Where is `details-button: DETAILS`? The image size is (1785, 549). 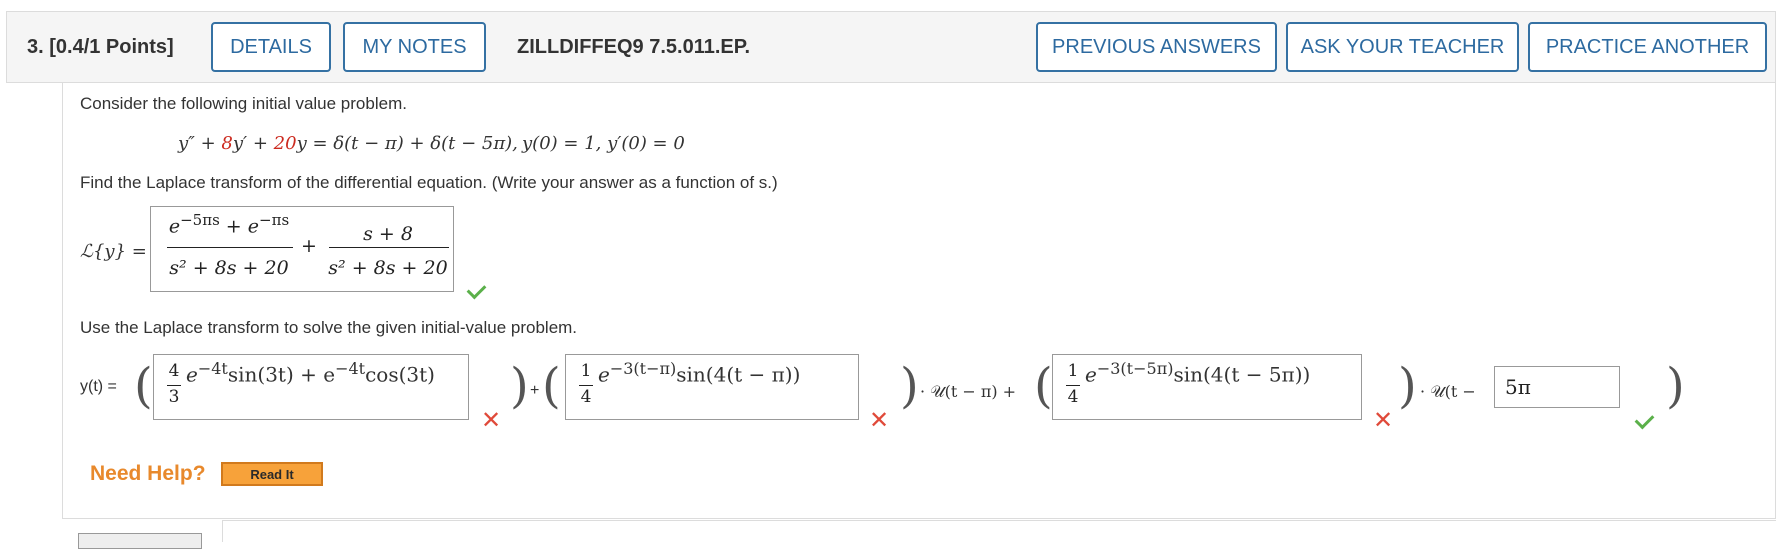 details-button: DETAILS is located at coordinates (271, 47).